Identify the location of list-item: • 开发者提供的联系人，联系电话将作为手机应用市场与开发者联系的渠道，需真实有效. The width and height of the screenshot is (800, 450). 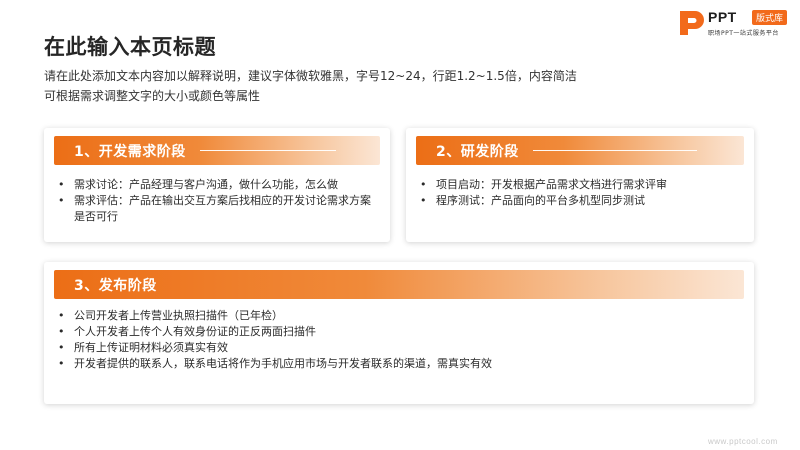
(401, 364).